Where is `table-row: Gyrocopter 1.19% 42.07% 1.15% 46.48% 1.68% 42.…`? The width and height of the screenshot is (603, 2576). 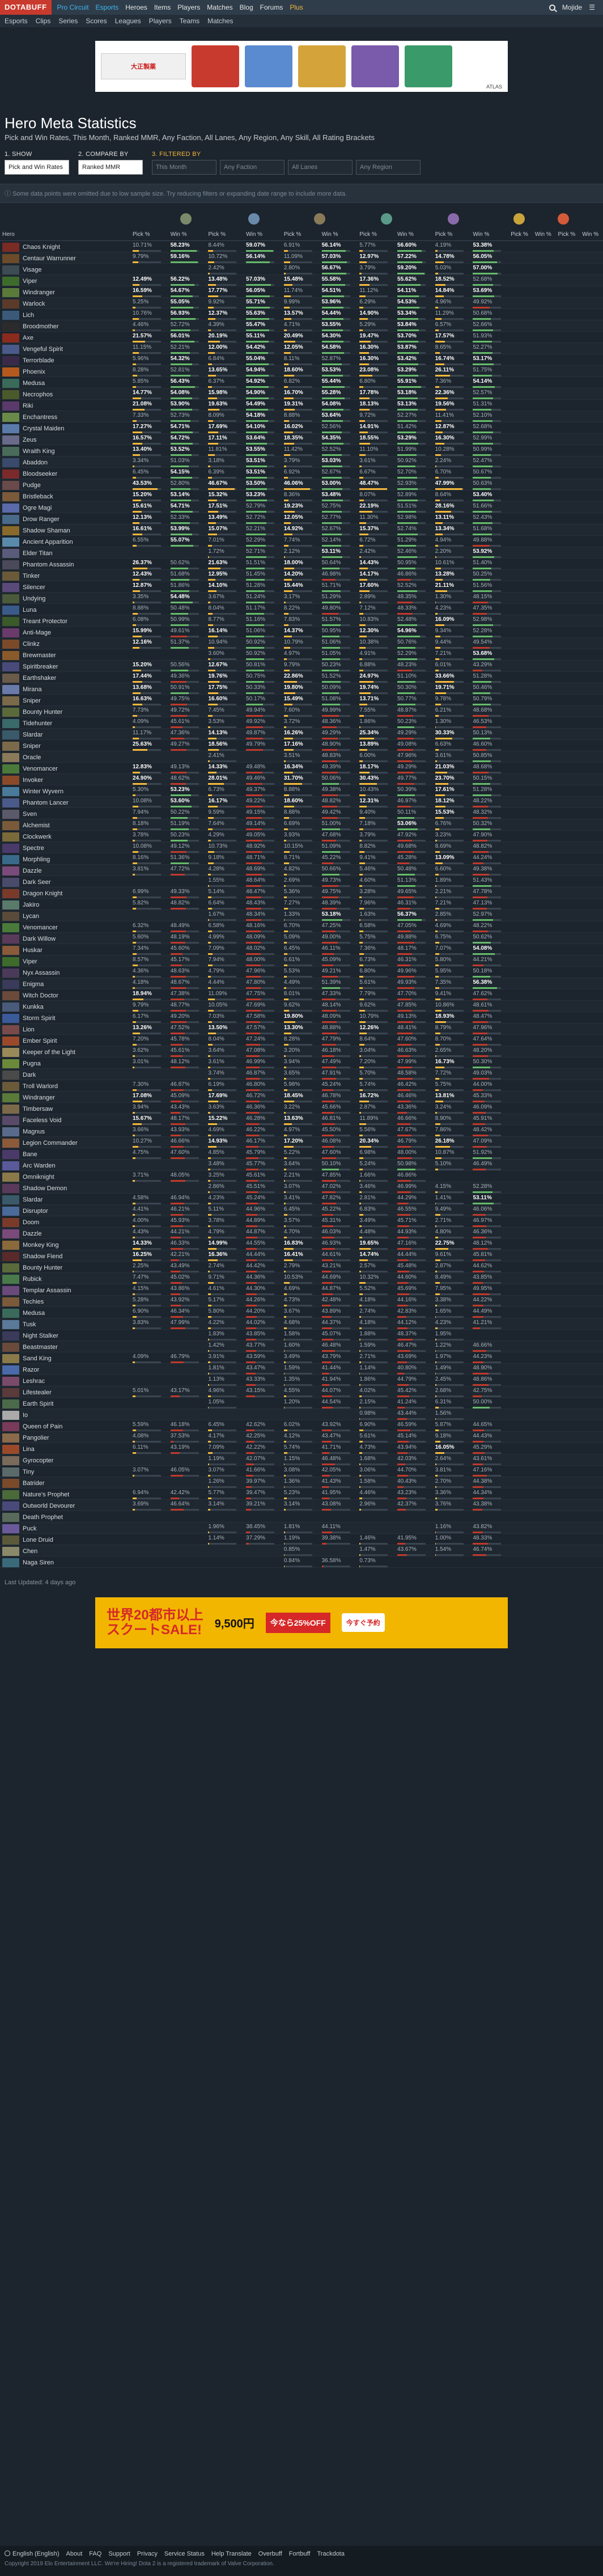
table-row: Gyrocopter 1.19% 42.07% 1.15% 46.48% 1.68% 42.… is located at coordinates (301, 1460).